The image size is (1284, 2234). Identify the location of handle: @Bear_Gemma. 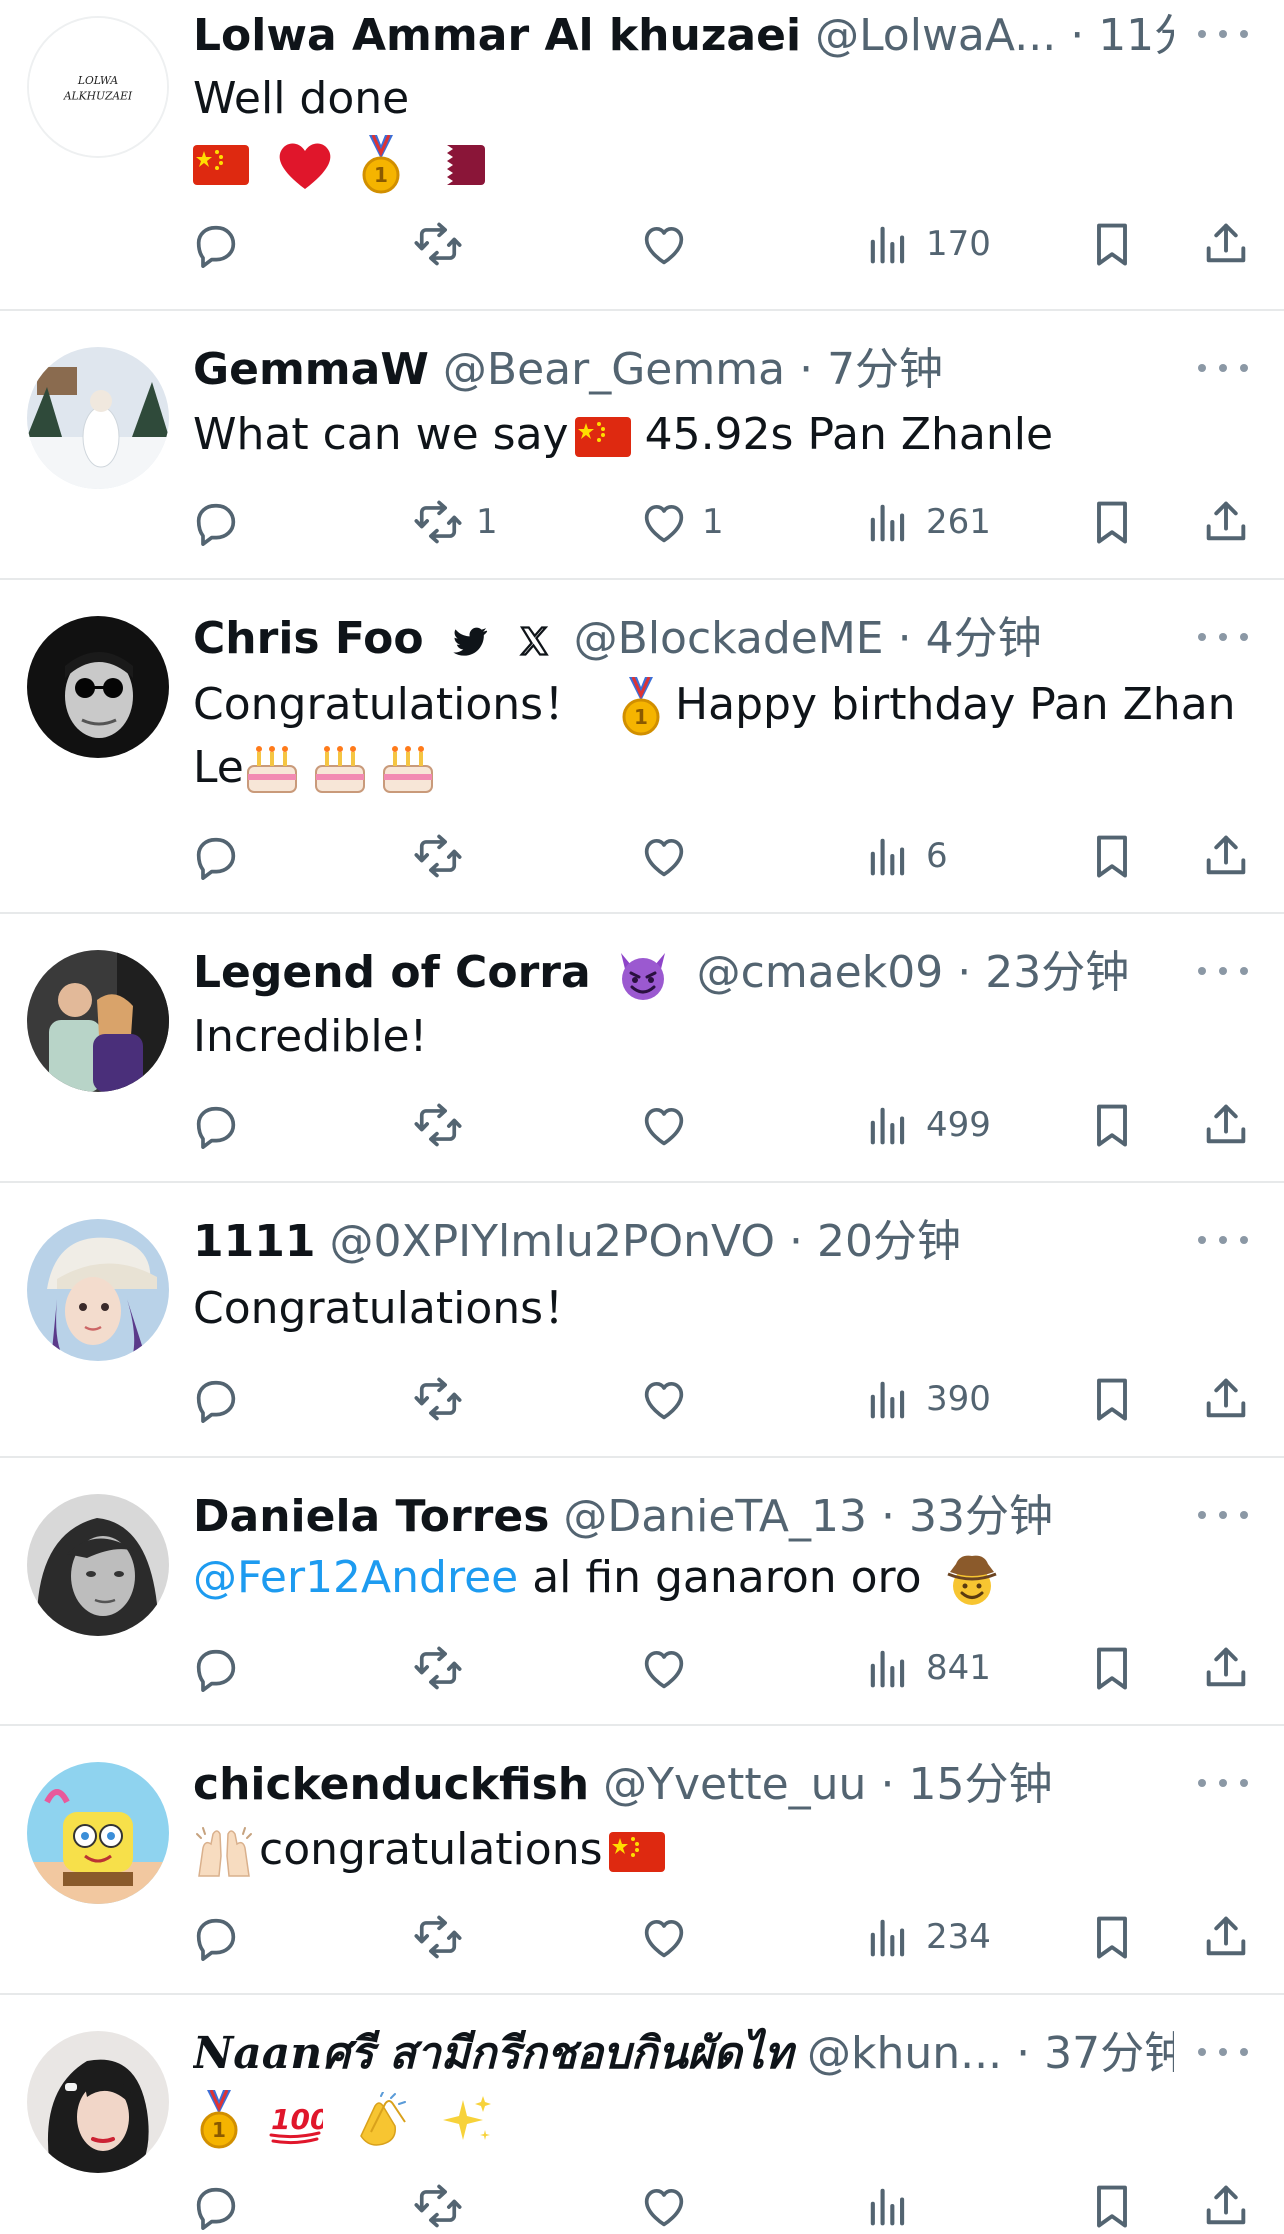
(614, 369).